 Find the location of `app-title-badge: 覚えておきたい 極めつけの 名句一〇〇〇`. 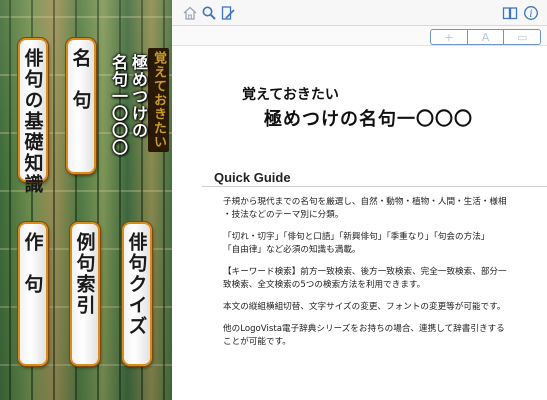

app-title-badge: 覚えておきたい 極めつけの 名句一〇〇〇 is located at coordinates (136, 105).